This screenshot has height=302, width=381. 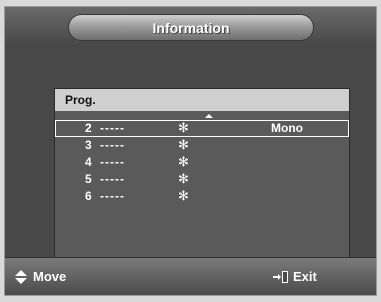 I want to click on panel-header: Prog., so click(x=202, y=100).